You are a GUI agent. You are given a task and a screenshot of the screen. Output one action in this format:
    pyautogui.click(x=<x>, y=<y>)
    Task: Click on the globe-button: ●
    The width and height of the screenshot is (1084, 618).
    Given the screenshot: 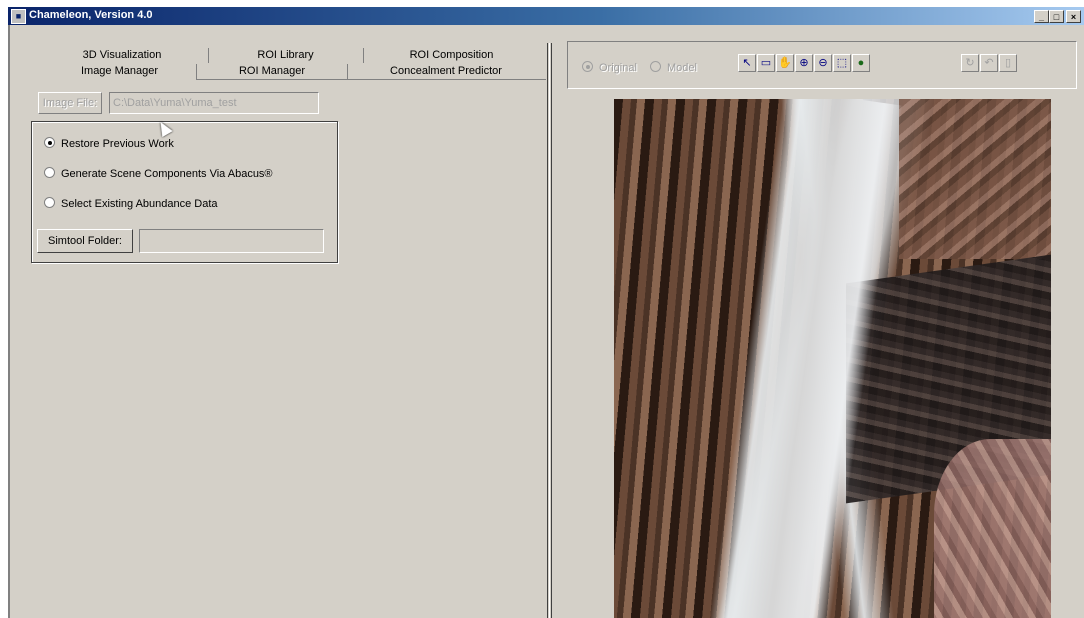 What is the action you would take?
    pyautogui.click(x=861, y=63)
    